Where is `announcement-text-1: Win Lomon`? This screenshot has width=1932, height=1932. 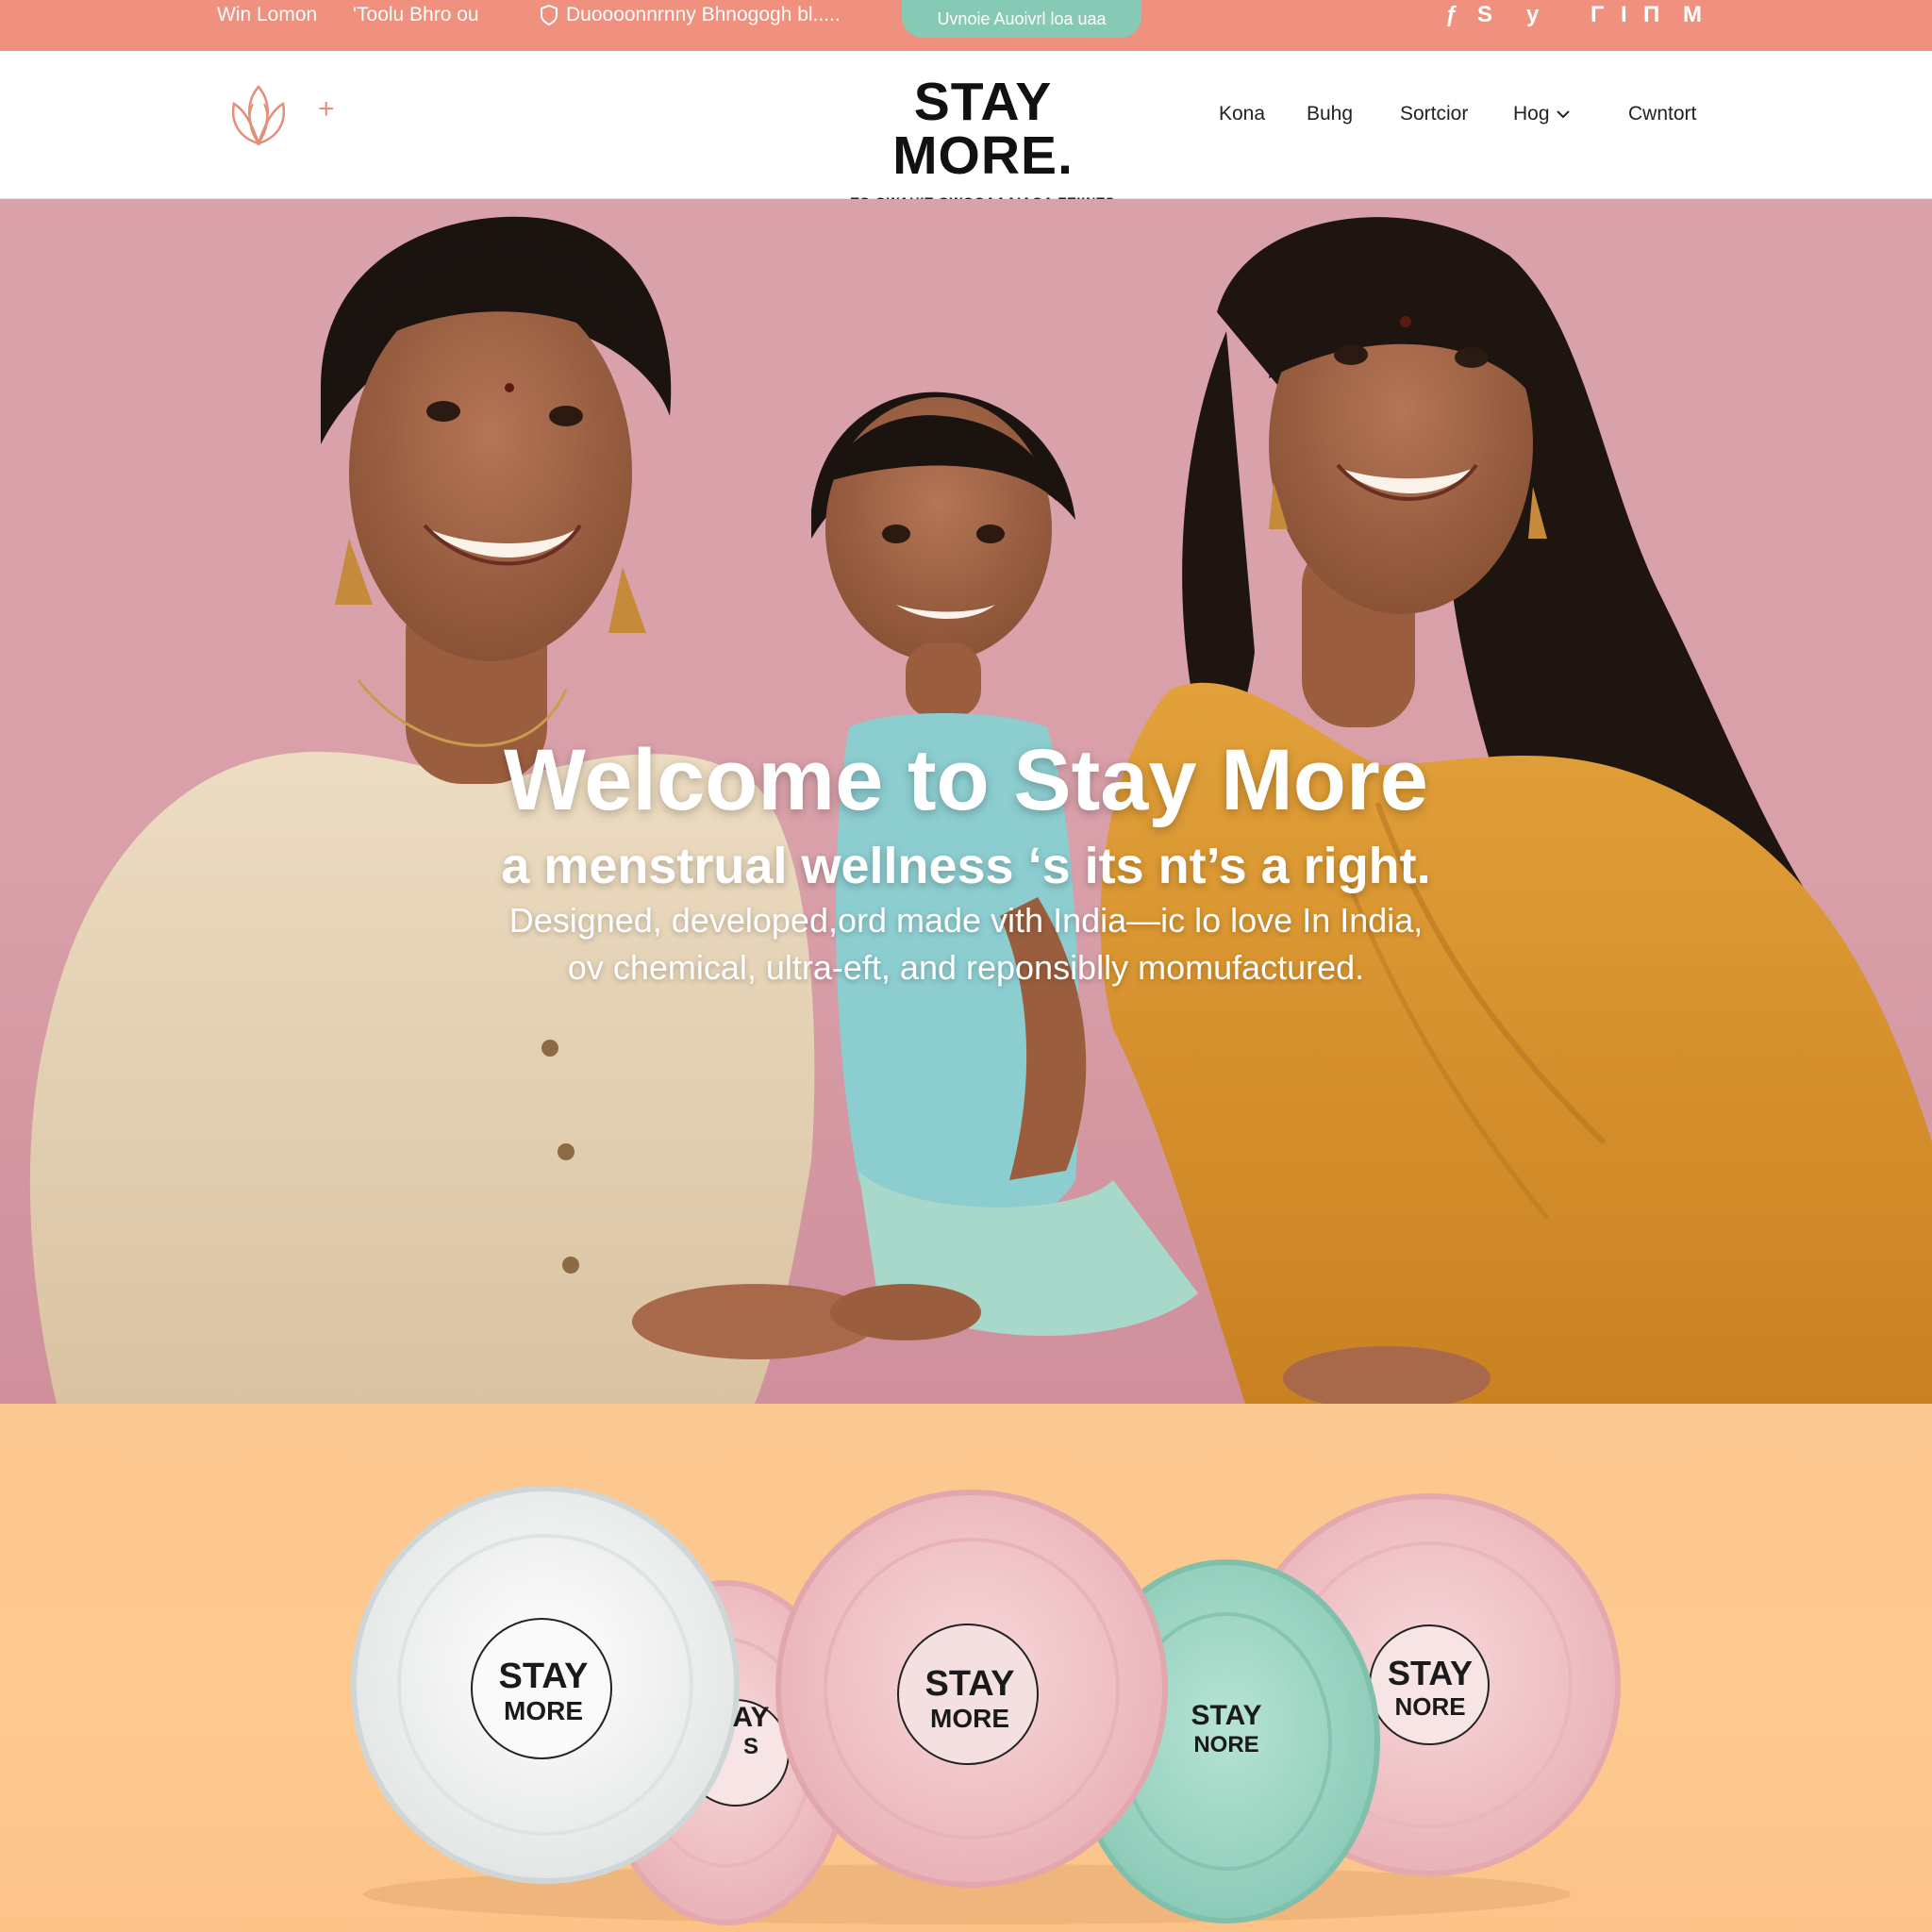 announcement-text-1: Win Lomon is located at coordinates (268, 15).